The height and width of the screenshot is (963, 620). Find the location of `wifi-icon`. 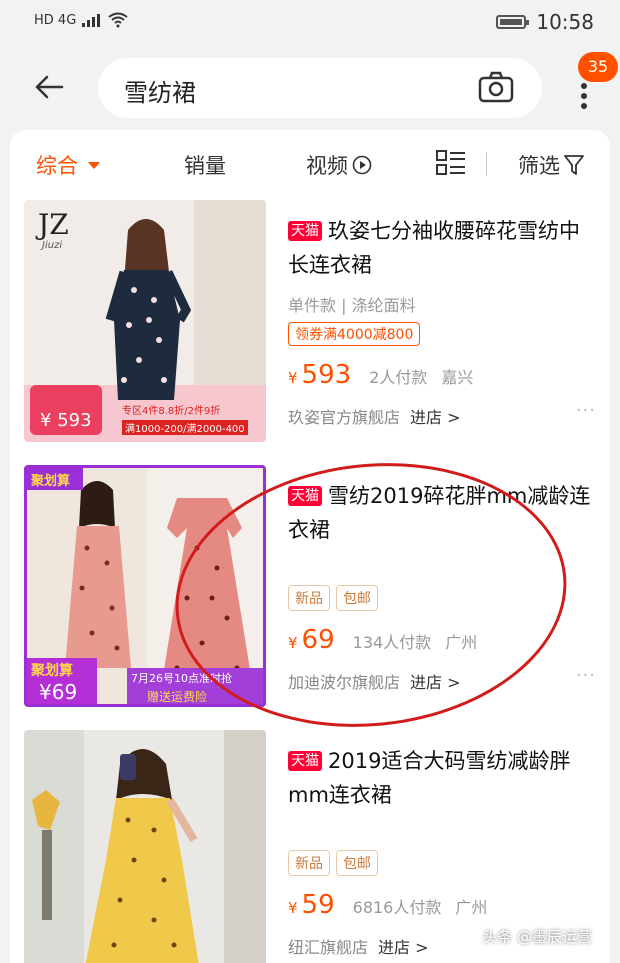

wifi-icon is located at coordinates (118, 20).